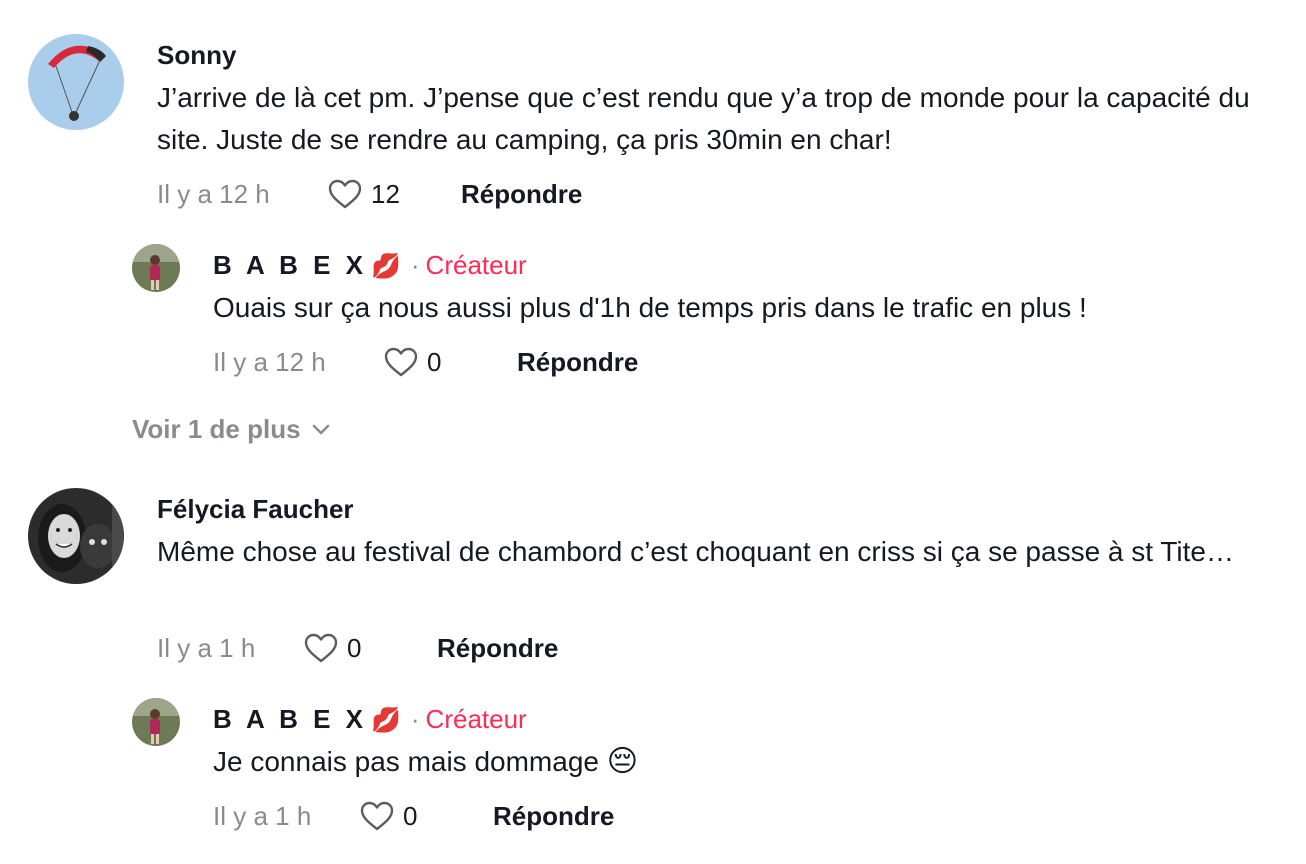 This screenshot has width=1306, height=864. Describe the element at coordinates (216, 429) in the screenshot. I see `view-more-label: Voir 1 de plus` at that location.